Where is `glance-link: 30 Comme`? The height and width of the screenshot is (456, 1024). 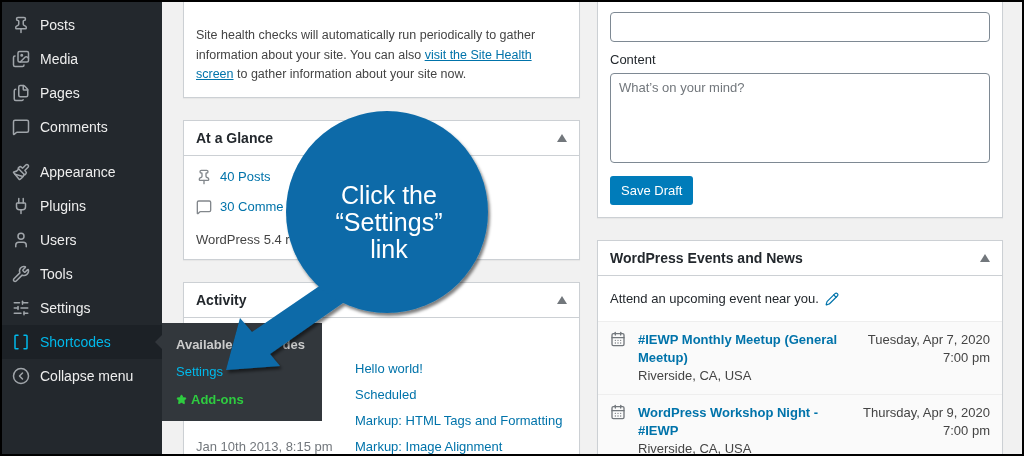
glance-link: 30 Comme is located at coordinates (252, 206).